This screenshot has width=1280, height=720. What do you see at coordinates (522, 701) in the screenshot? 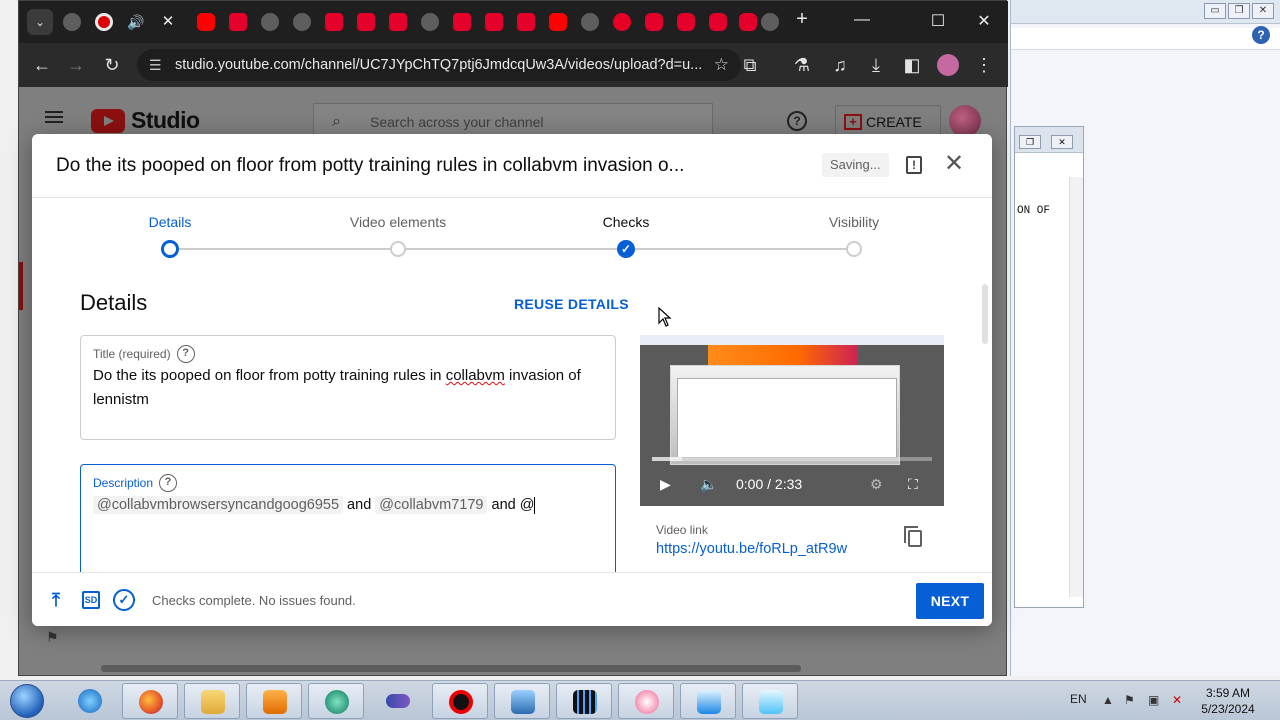
I see `taskbar-app-network` at bounding box center [522, 701].